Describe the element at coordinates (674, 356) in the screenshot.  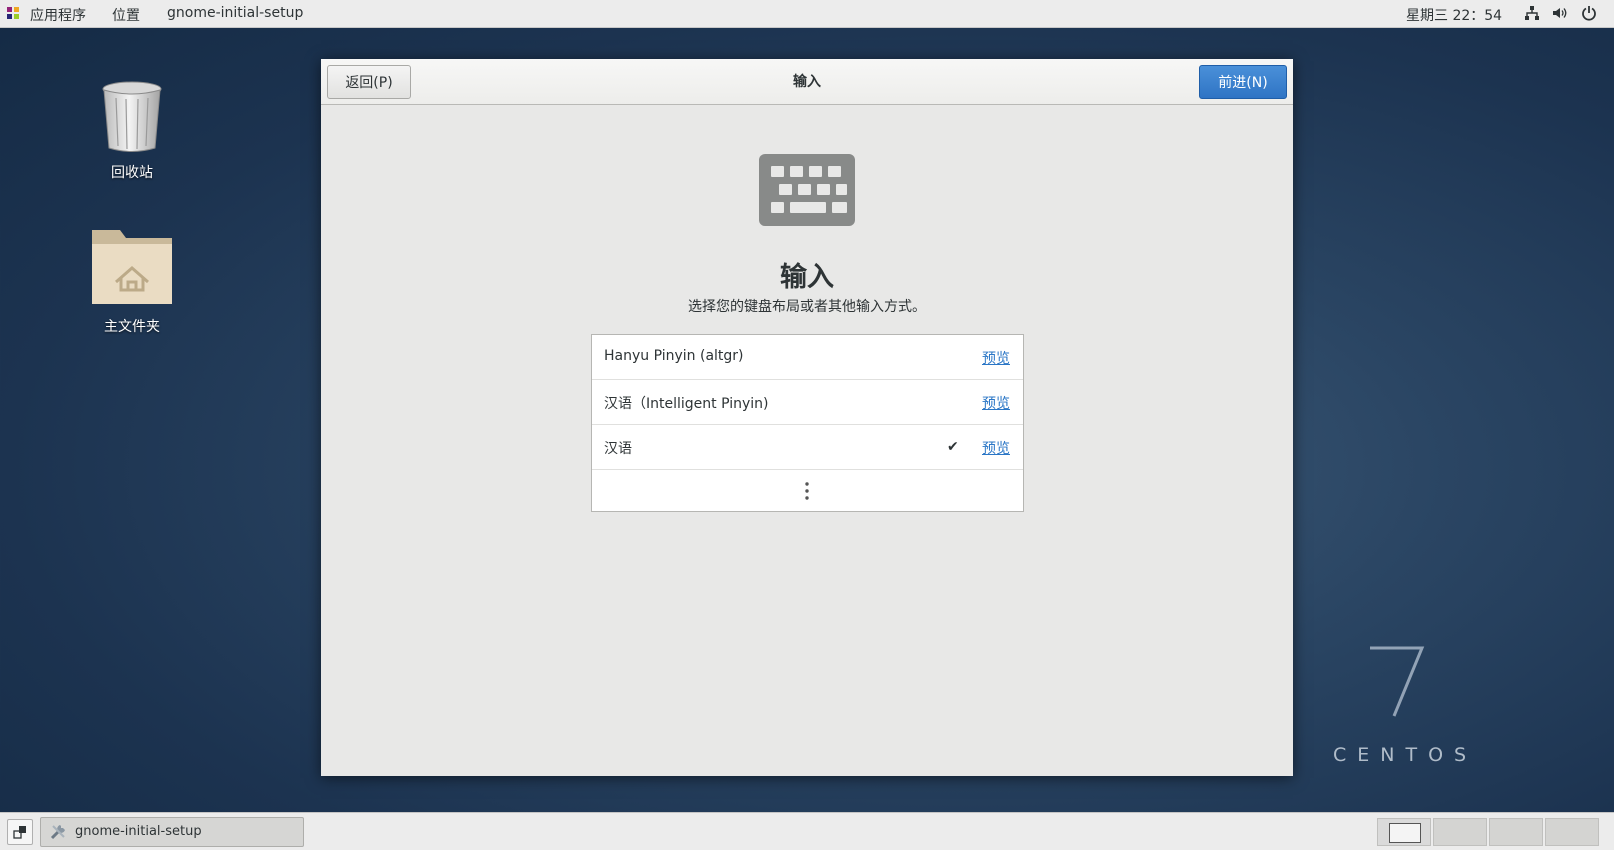
I see `input-source-name: Hanyu Pinyin (altgr)` at that location.